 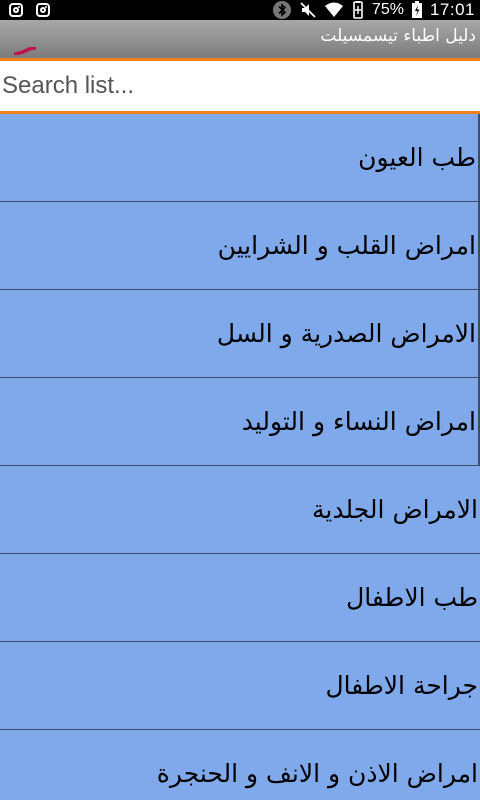 I want to click on list-item: طب العيون, so click(x=240, y=158).